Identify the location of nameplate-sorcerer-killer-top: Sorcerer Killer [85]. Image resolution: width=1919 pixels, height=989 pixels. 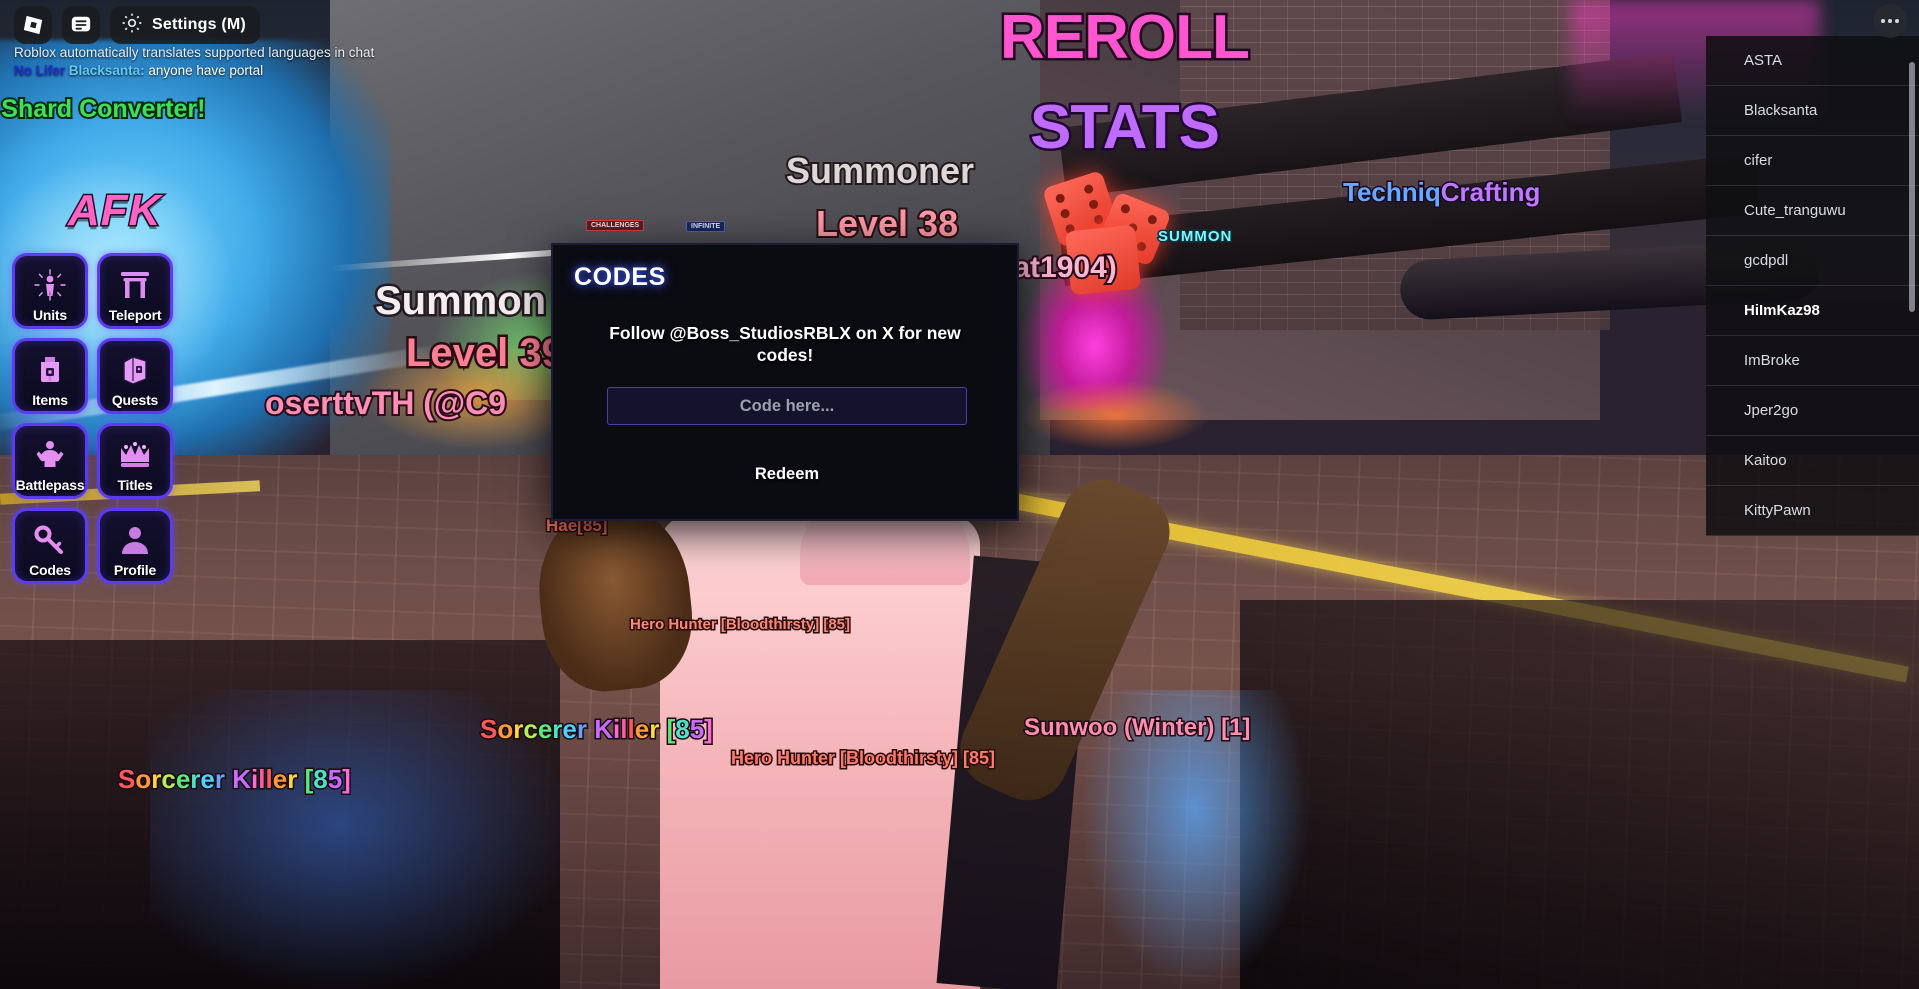
(596, 729).